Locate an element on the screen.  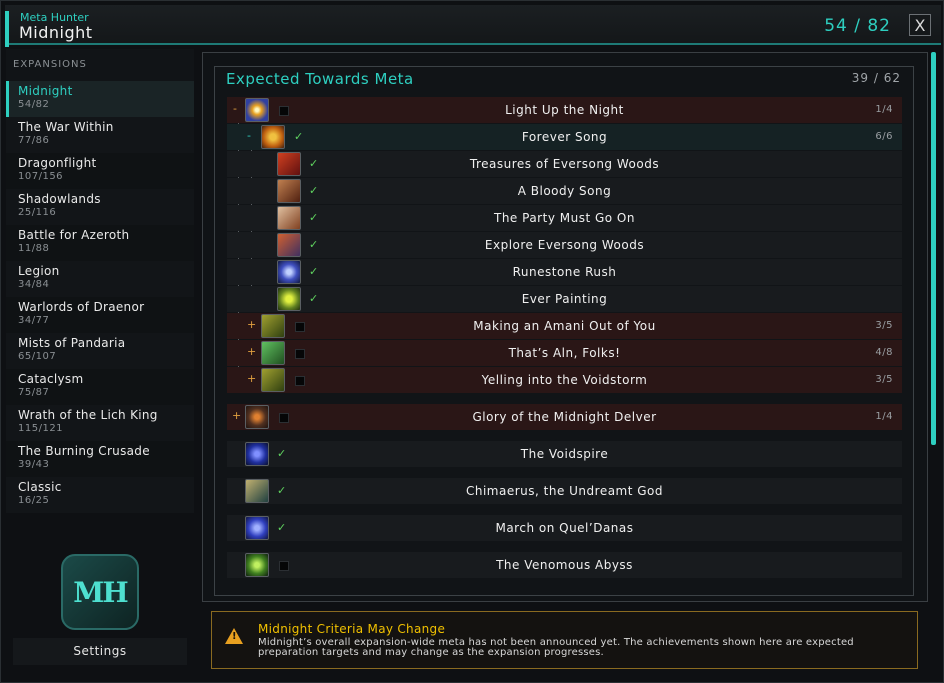
sidebar-item-warlords-of-draenor: Warlords of Draenor 34/77 is located at coordinates (100, 315).